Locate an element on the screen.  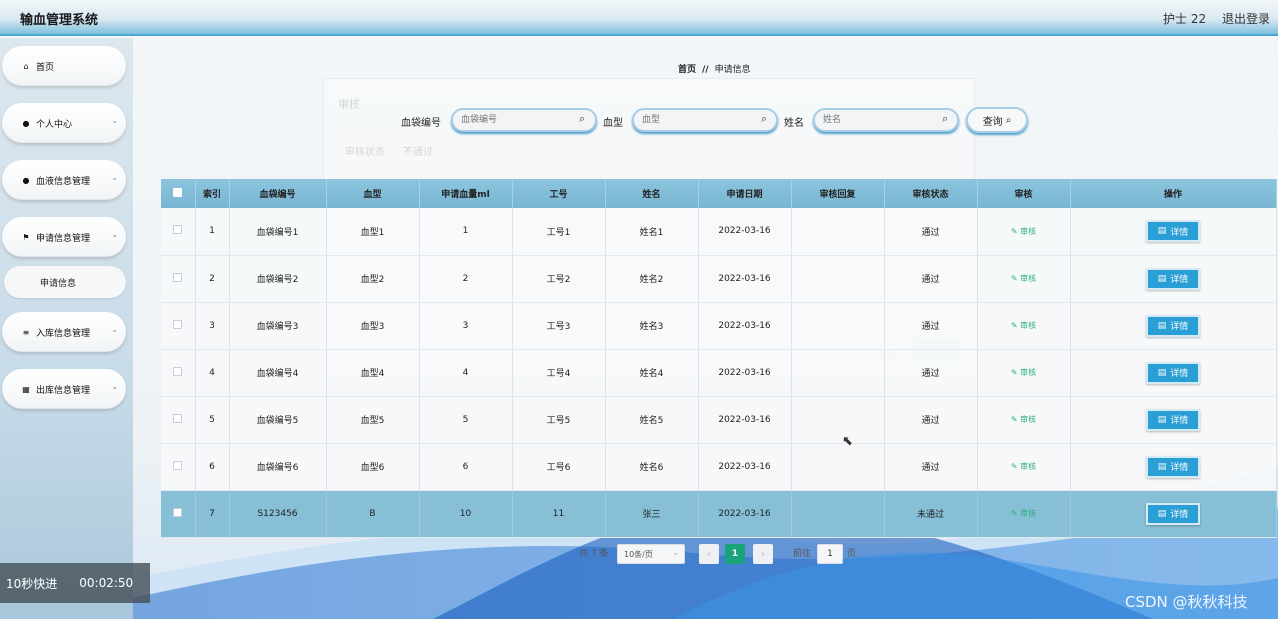
cell-wid: 工号5 is located at coordinates (559, 420).